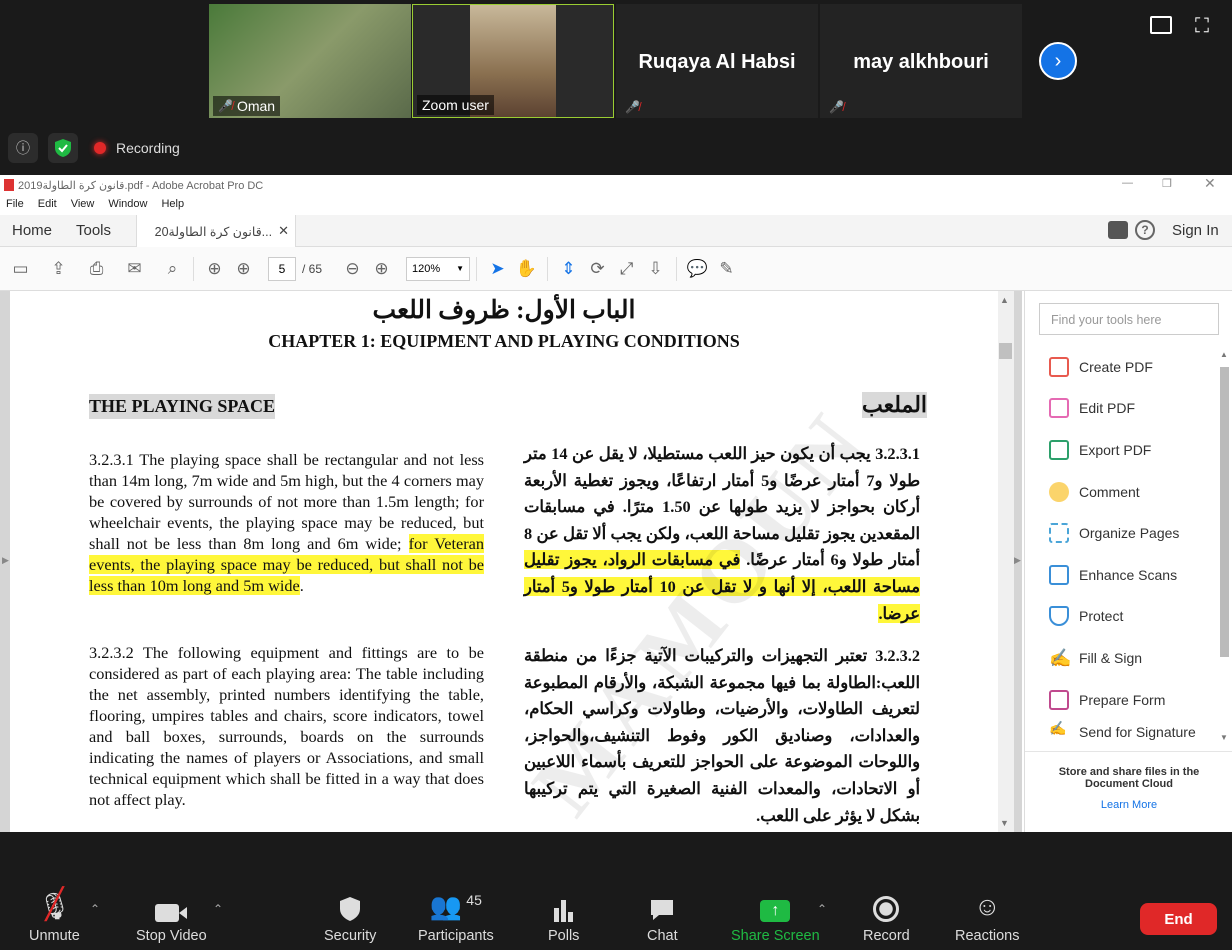 The width and height of the screenshot is (1232, 950). Describe the element at coordinates (455, 906) in the screenshot. I see `participants-icon: 👥 45` at that location.